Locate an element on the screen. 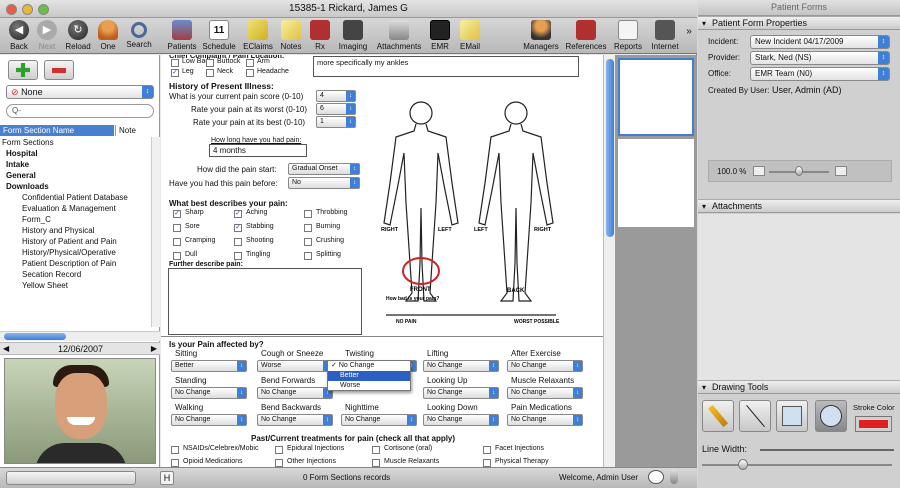 The image size is (900, 488). status-tool-buttons is located at coordinates (71, 478).